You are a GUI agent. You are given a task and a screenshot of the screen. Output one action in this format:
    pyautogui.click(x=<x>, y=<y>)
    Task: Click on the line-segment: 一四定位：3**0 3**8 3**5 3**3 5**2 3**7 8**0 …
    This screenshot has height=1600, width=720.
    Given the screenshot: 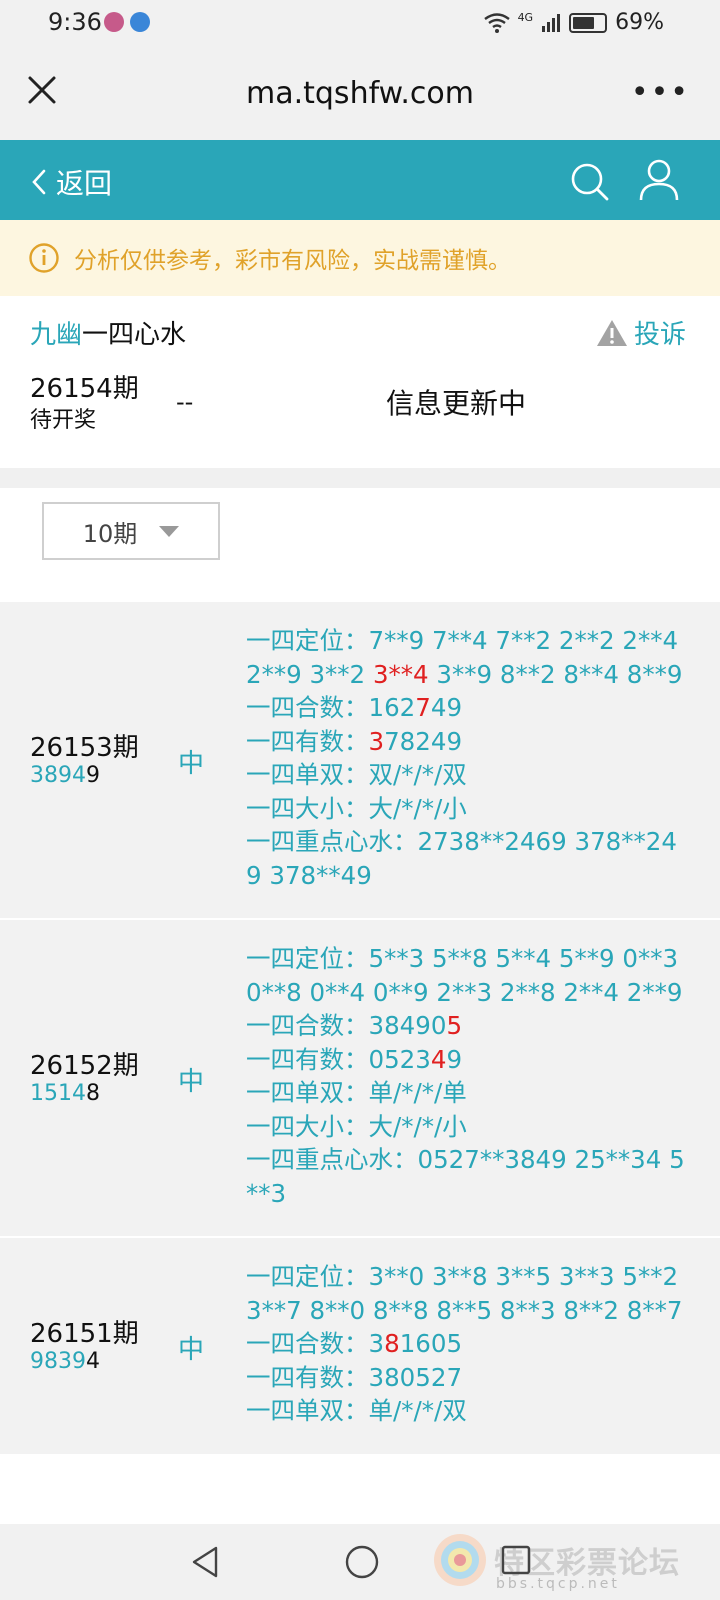 What is the action you would take?
    pyautogui.click(x=464, y=1293)
    